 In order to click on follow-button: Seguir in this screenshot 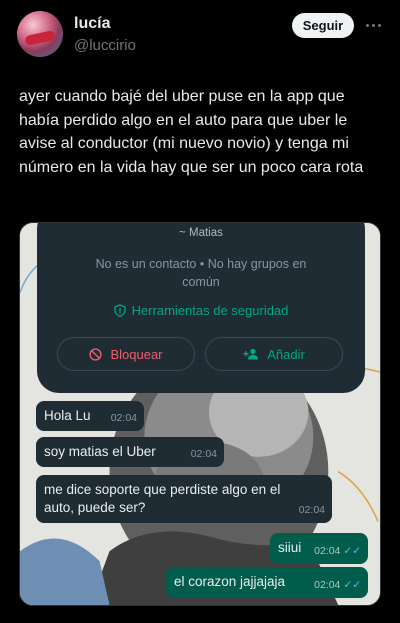, I will do `click(323, 25)`.